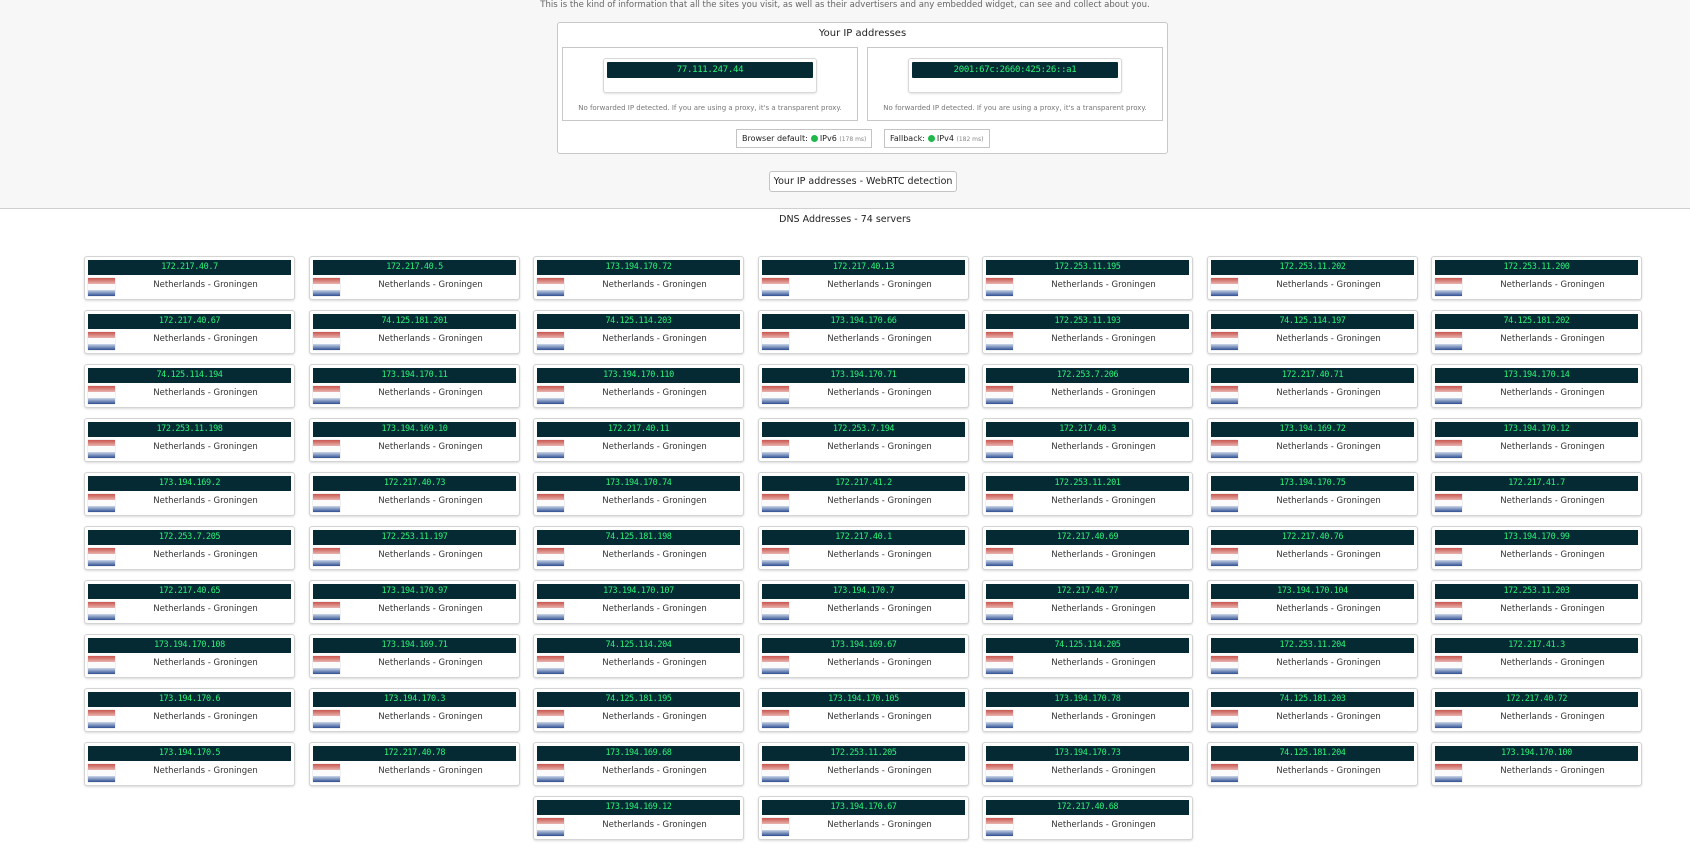  I want to click on dns-server-card: 173.194.170.66 Netherlands - Groningen, so click(863, 332).